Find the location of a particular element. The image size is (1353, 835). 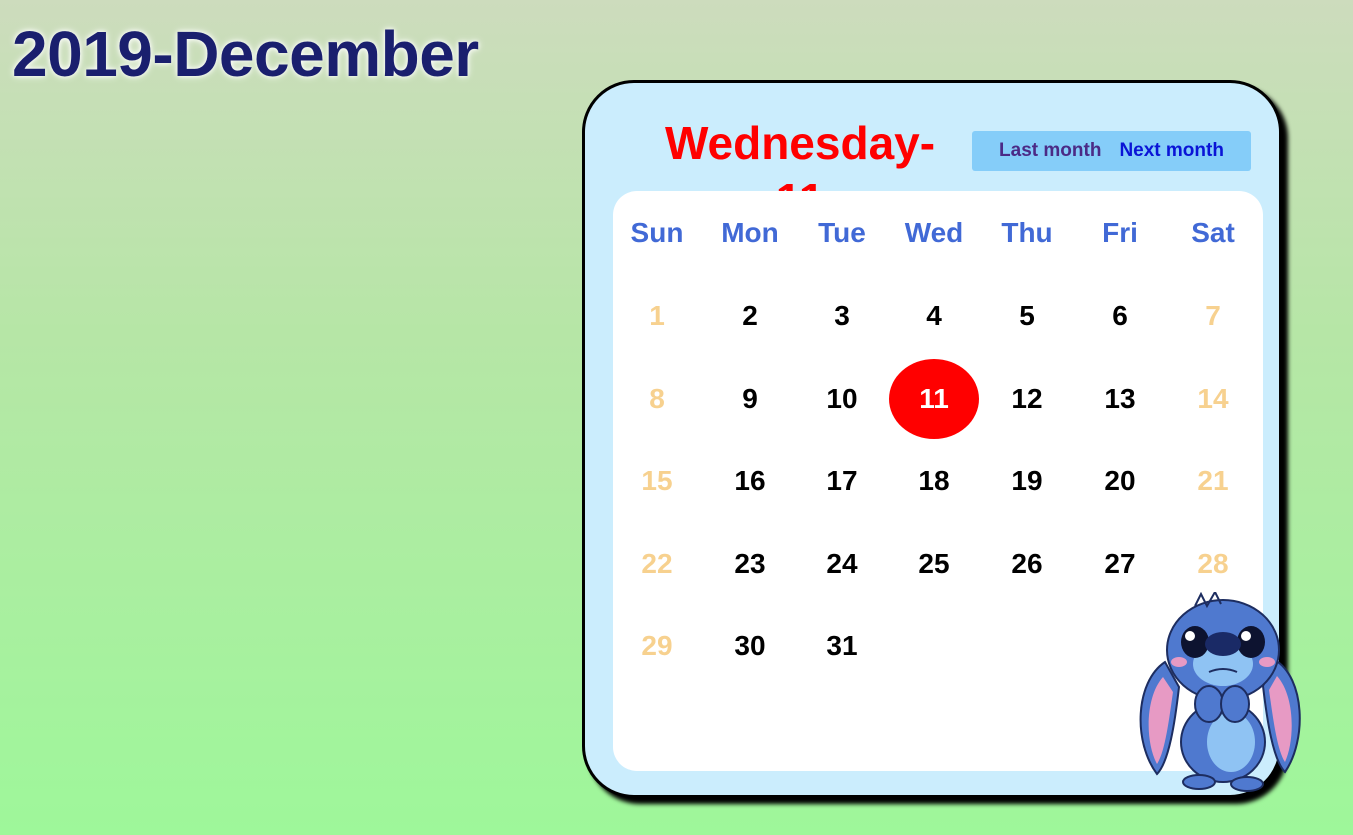

blue-alien-mascot-icon is located at coordinates (1220, 692).